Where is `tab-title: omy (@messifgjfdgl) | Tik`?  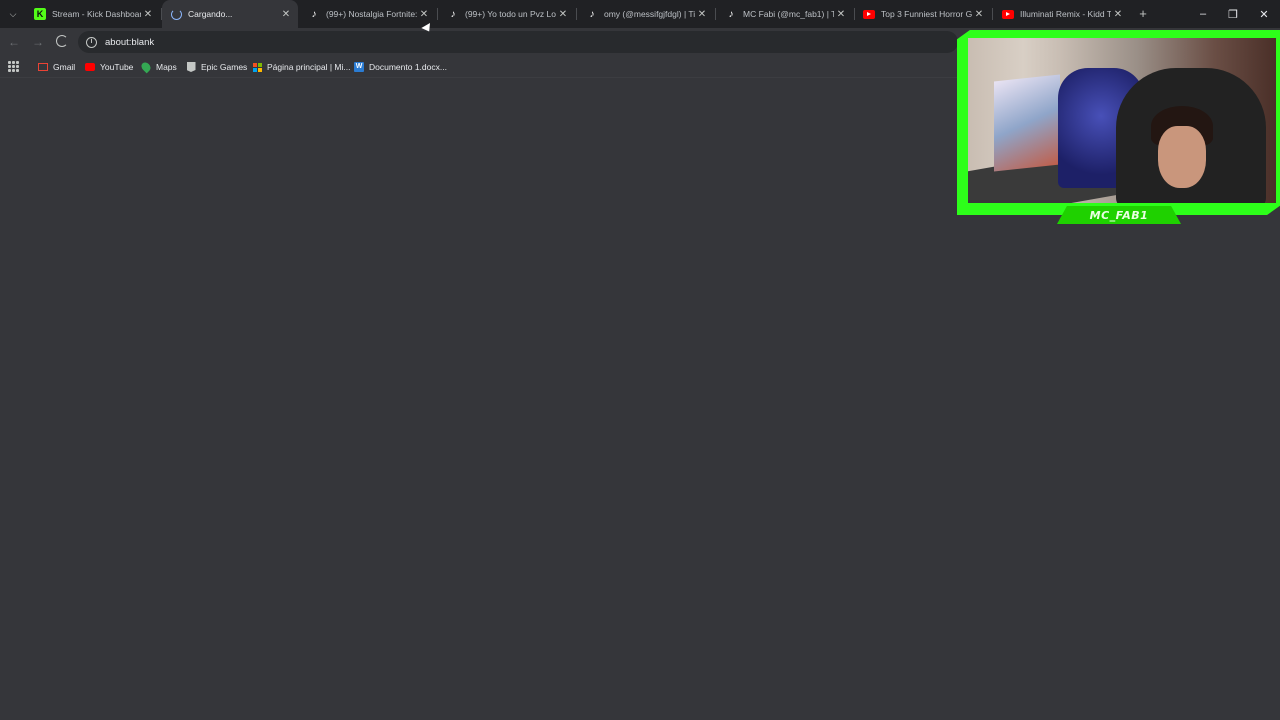
tab-title: omy (@messifgjfdgl) | Tik is located at coordinates (649, 14).